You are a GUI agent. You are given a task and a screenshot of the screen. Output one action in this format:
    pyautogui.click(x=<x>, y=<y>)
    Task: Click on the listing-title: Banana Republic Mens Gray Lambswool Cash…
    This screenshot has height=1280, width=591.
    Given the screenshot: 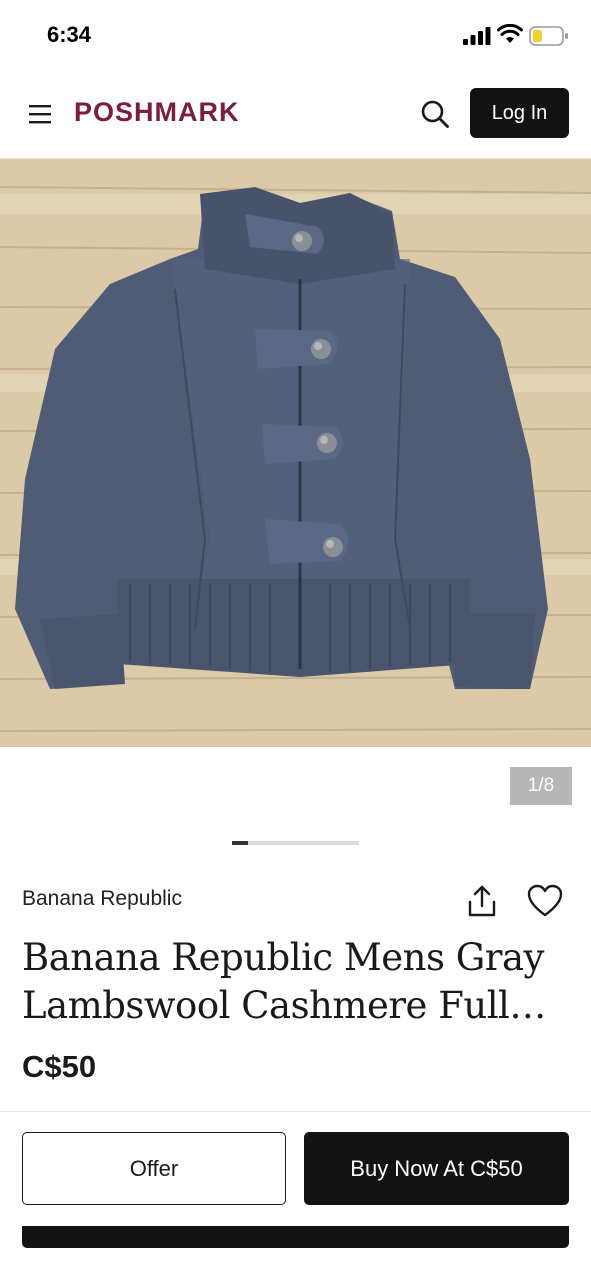 What is the action you would take?
    pyautogui.click(x=284, y=981)
    